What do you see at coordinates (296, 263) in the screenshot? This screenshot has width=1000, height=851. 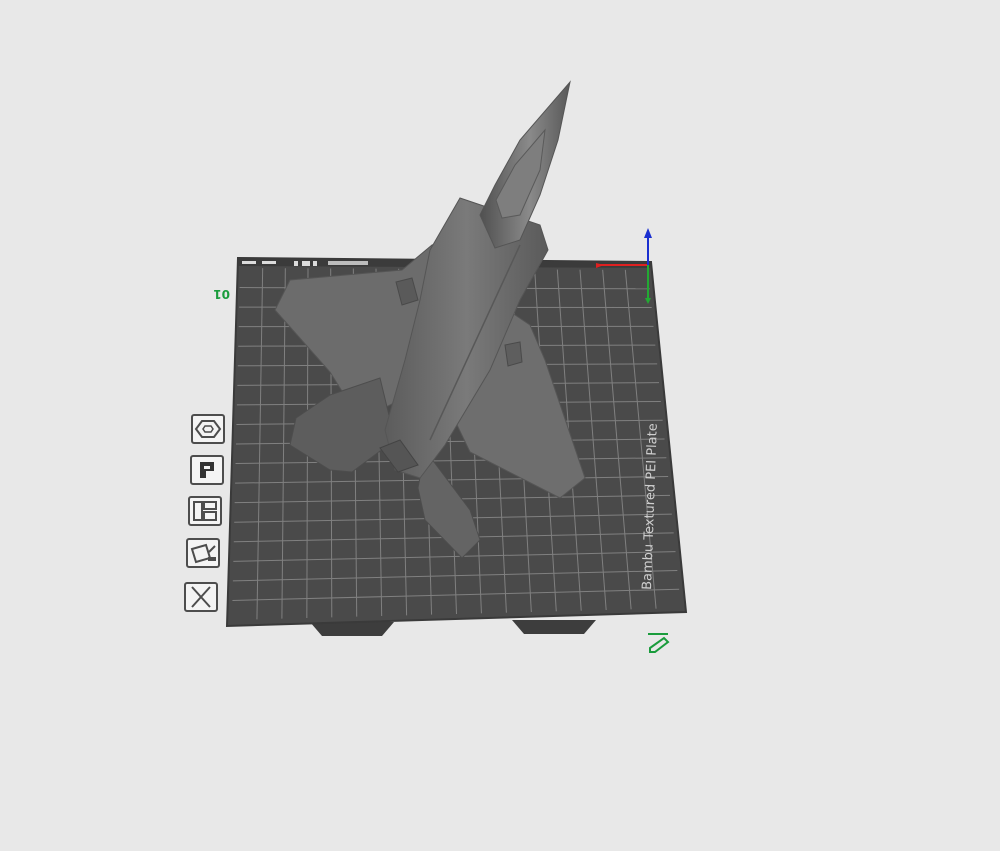 I see `plate-top-icon-a` at bounding box center [296, 263].